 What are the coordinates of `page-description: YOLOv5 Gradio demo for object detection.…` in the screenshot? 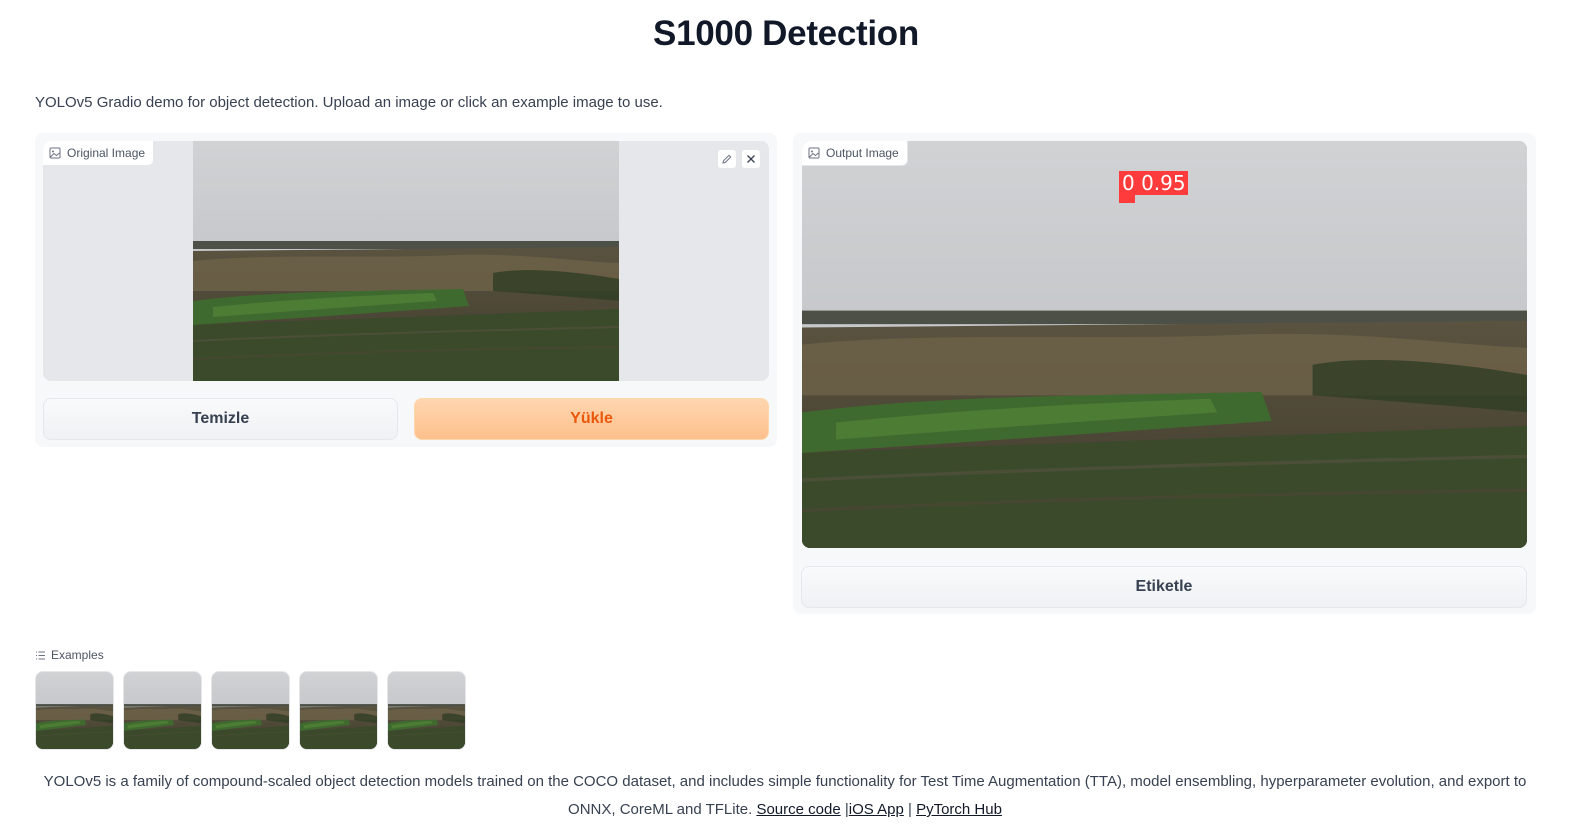 It's located at (349, 102).